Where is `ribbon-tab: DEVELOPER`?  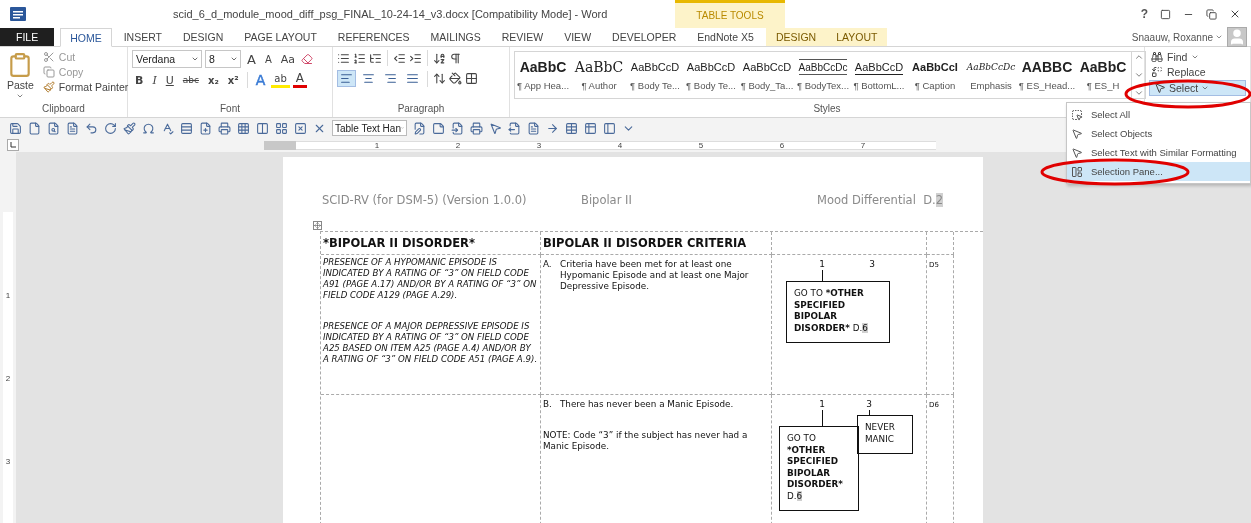 ribbon-tab: DEVELOPER is located at coordinates (644, 37).